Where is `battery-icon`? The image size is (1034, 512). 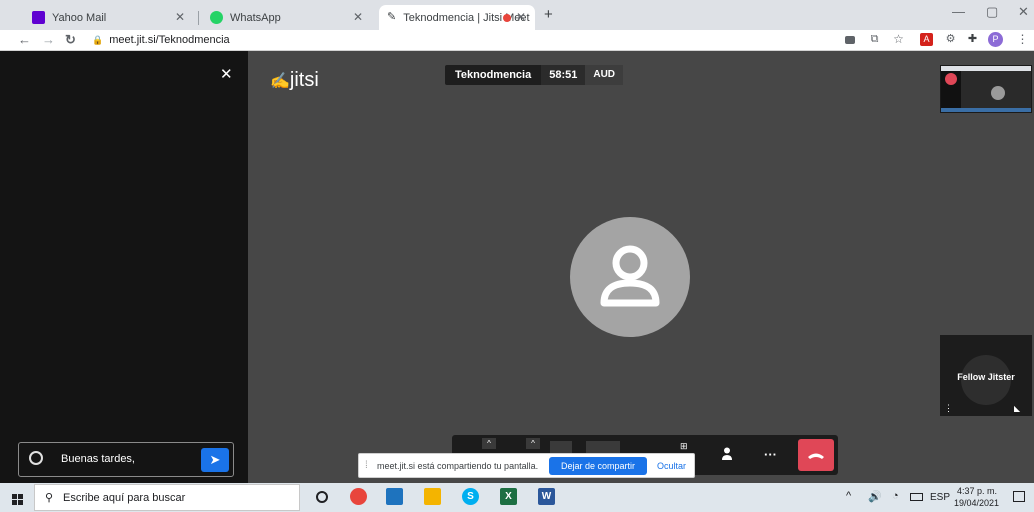
battery-icon is located at coordinates (916, 497).